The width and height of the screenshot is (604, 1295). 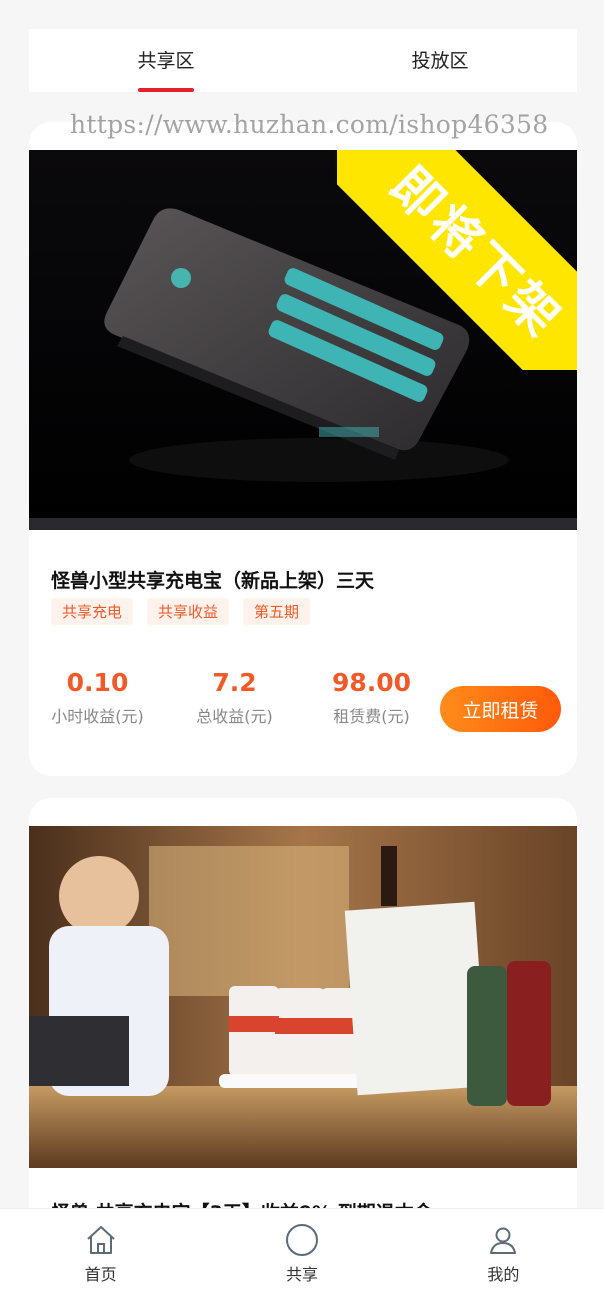 I want to click on product-tags: 共享充电 共享收益 第五期, so click(x=181, y=611).